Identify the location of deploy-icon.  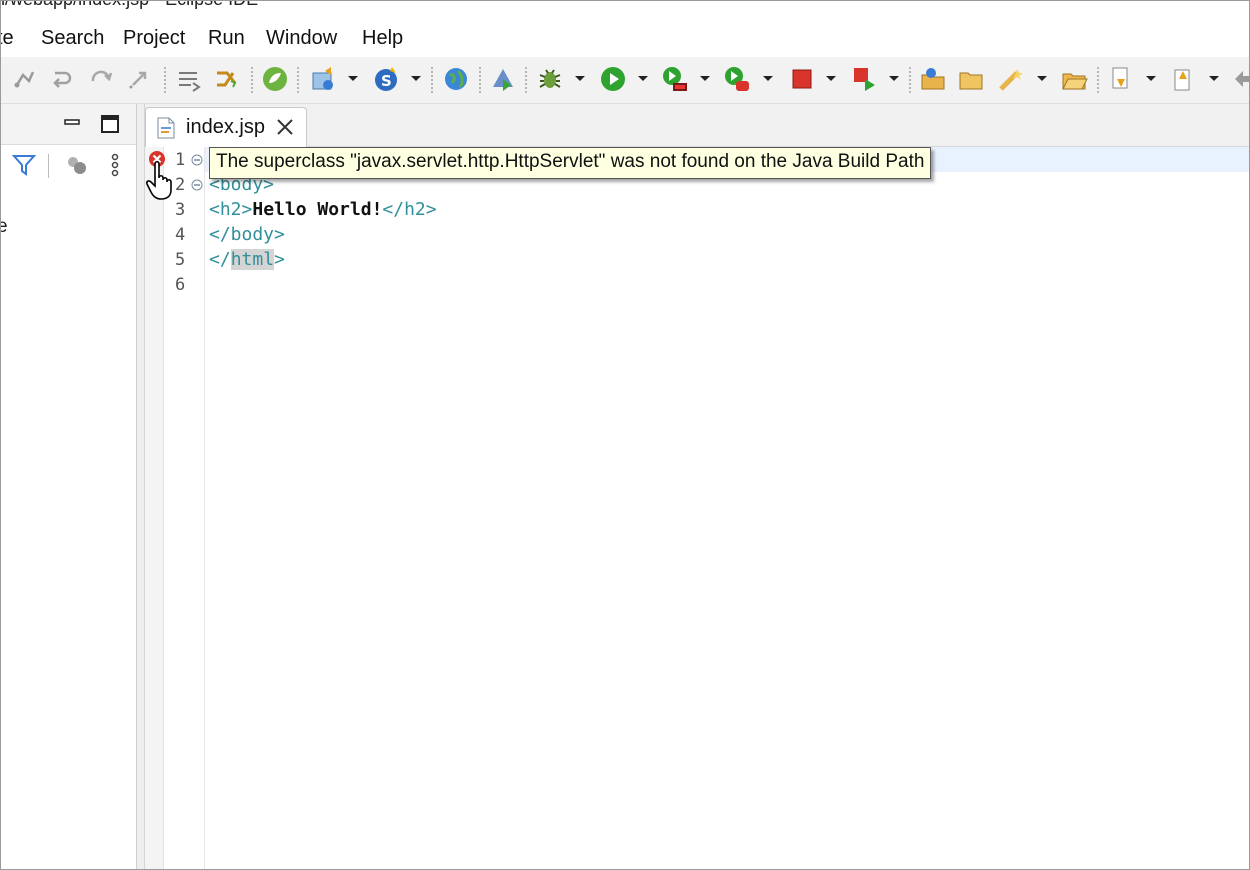
(503, 79).